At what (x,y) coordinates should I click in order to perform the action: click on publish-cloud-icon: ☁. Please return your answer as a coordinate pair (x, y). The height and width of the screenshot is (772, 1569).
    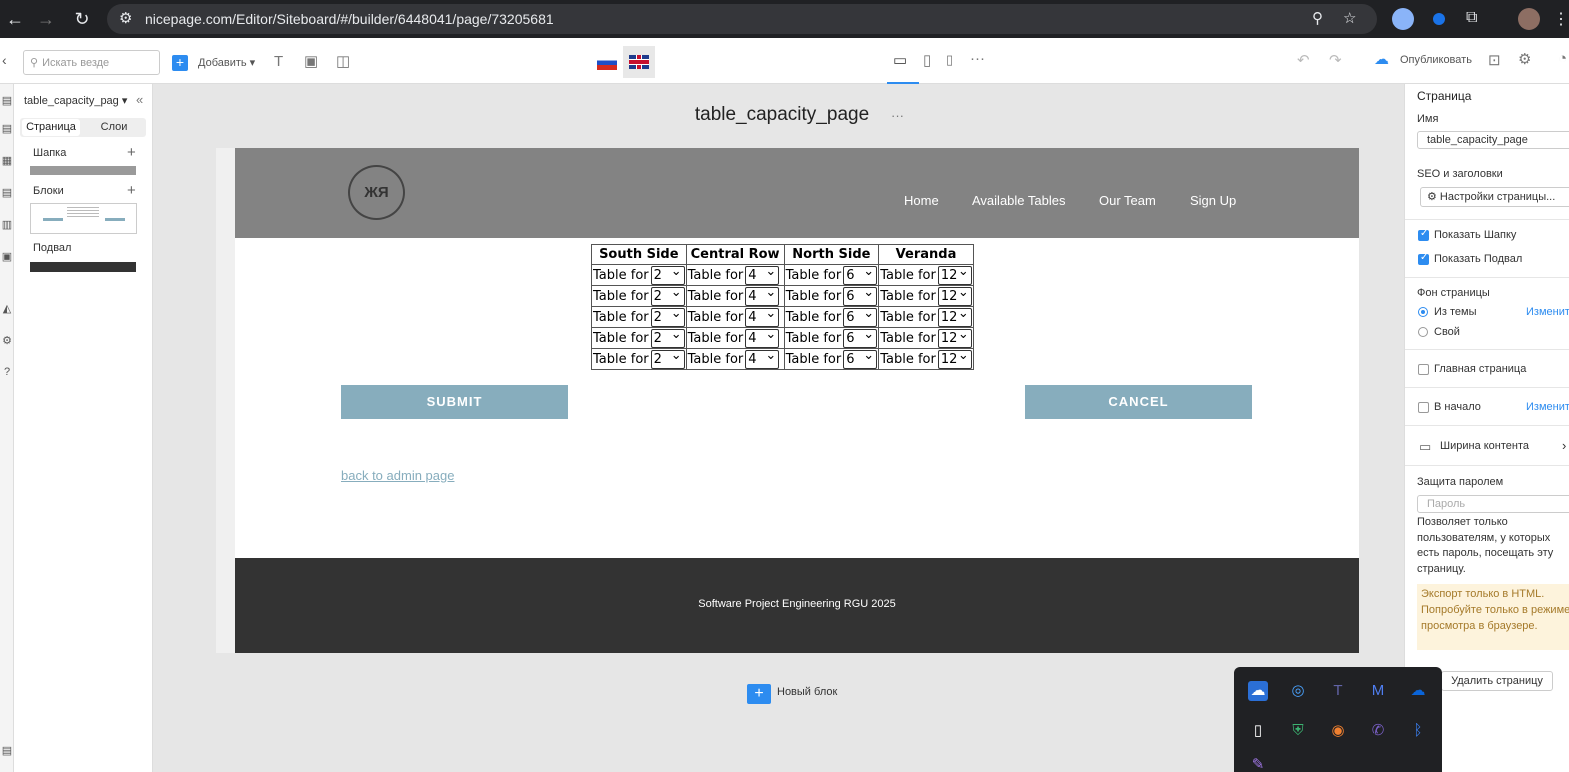
    Looking at the image, I should click on (1381, 59).